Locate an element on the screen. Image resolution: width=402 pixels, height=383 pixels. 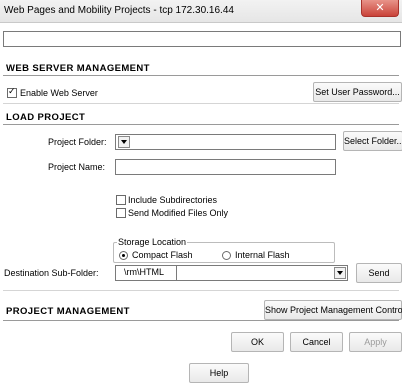
internal-flash-label: Internal Flash is located at coordinates (262, 255).